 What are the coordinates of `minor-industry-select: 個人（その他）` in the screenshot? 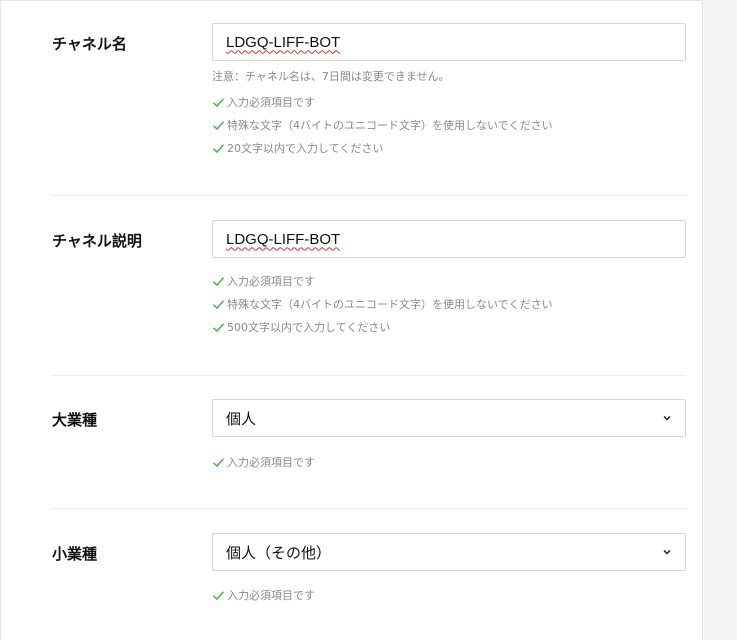 It's located at (449, 552).